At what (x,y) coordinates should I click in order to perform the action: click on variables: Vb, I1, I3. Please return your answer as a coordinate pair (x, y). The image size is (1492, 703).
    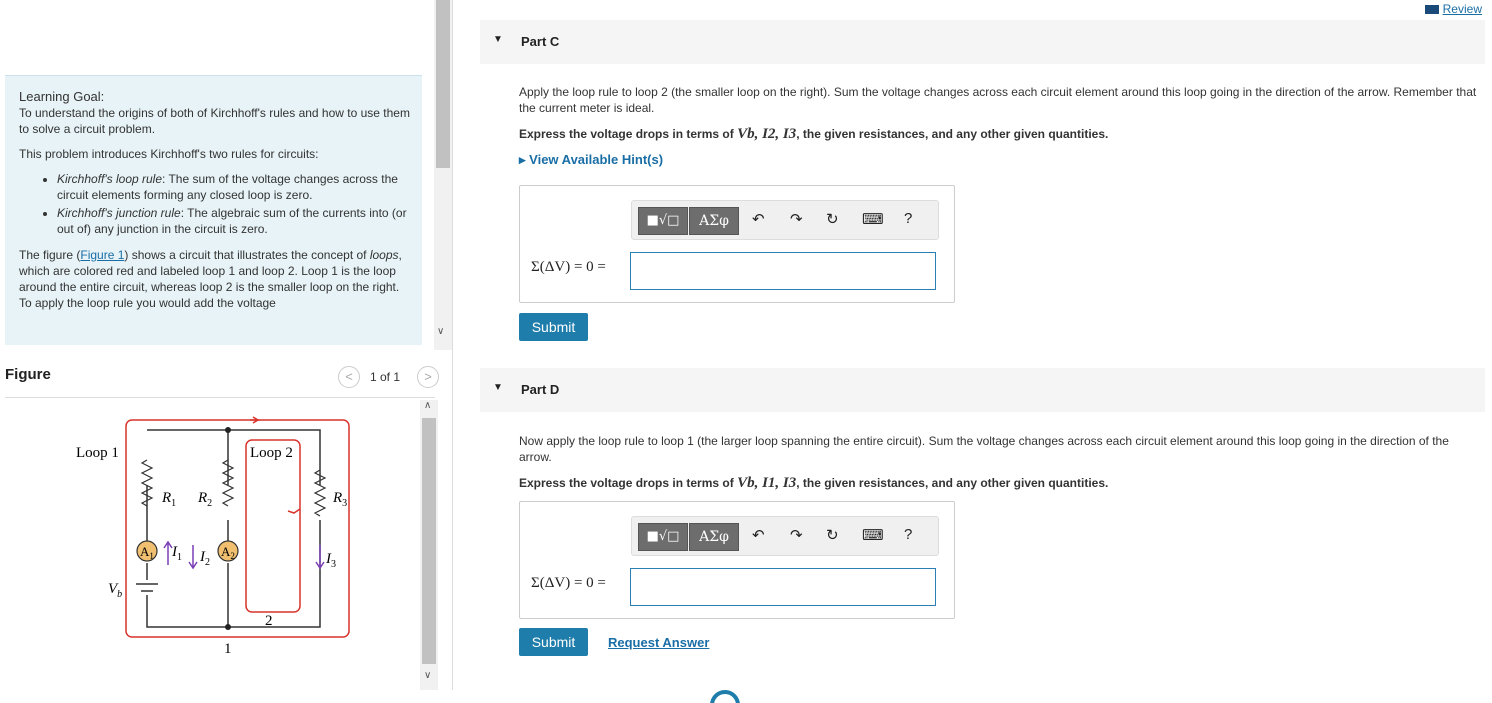
    Looking at the image, I should click on (767, 483).